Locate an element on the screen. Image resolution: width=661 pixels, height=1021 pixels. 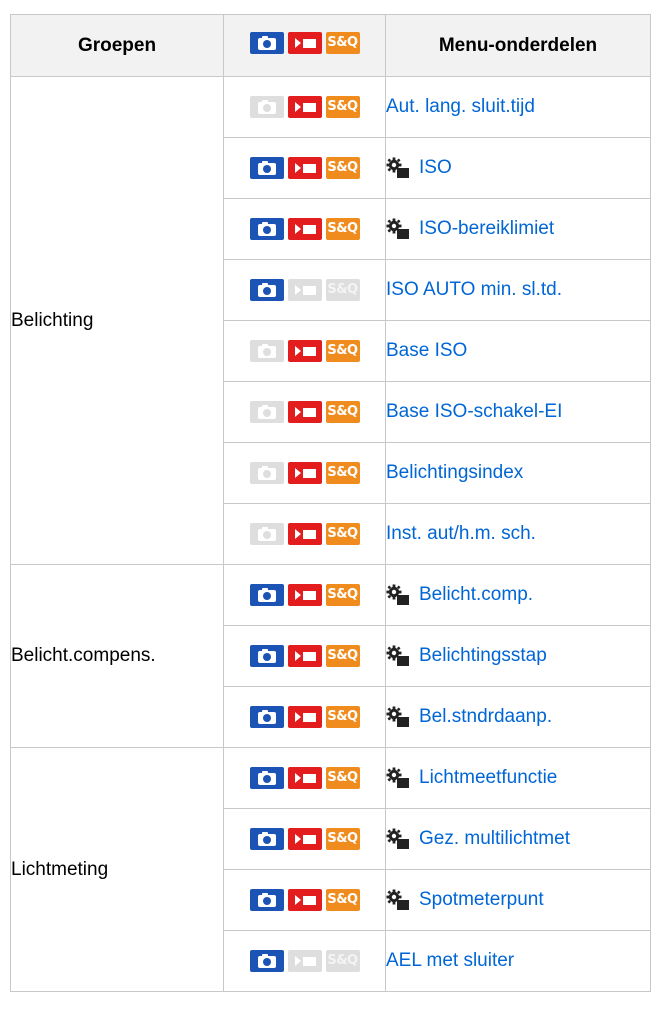
header-row: Groepen S&Q Menu-onderdelen is located at coordinates (330, 45).